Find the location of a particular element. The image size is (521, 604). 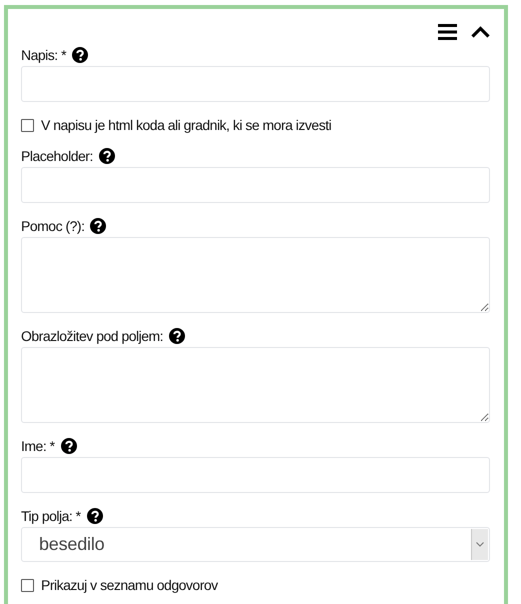

field-label: Tip polja: * is located at coordinates (51, 516).